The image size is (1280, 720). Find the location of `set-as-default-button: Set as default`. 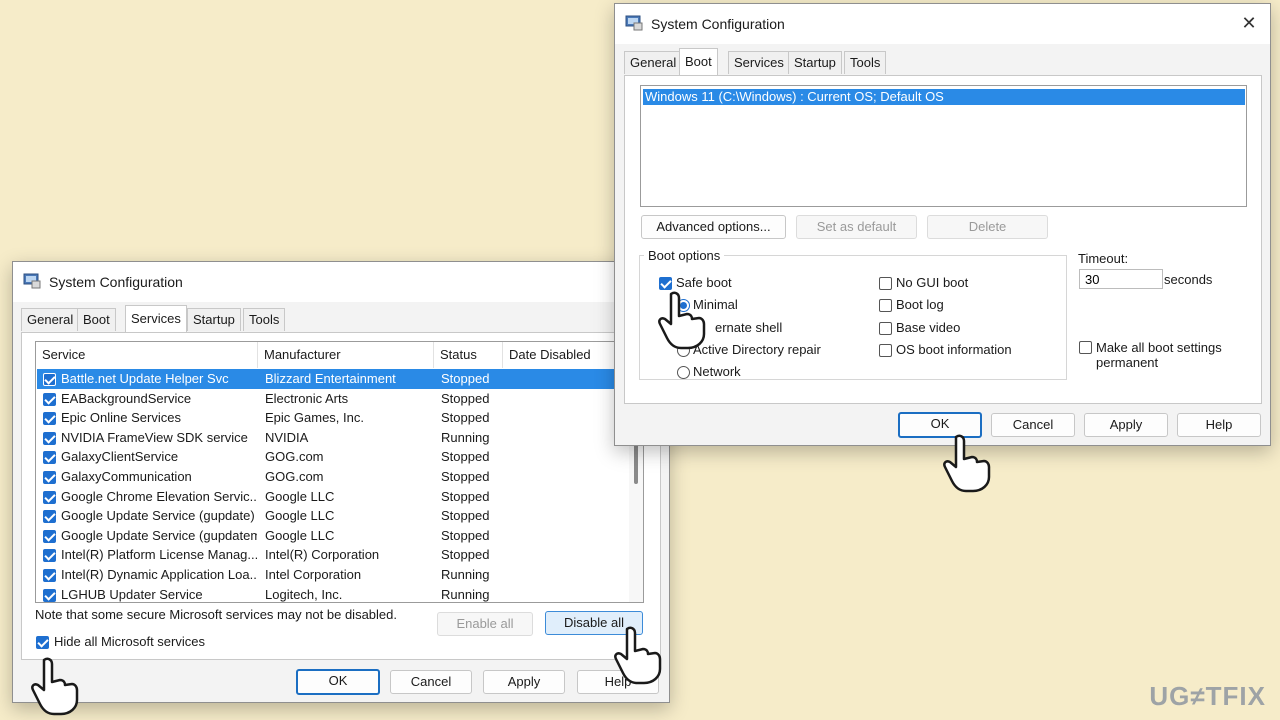

set-as-default-button: Set as default is located at coordinates (856, 227).